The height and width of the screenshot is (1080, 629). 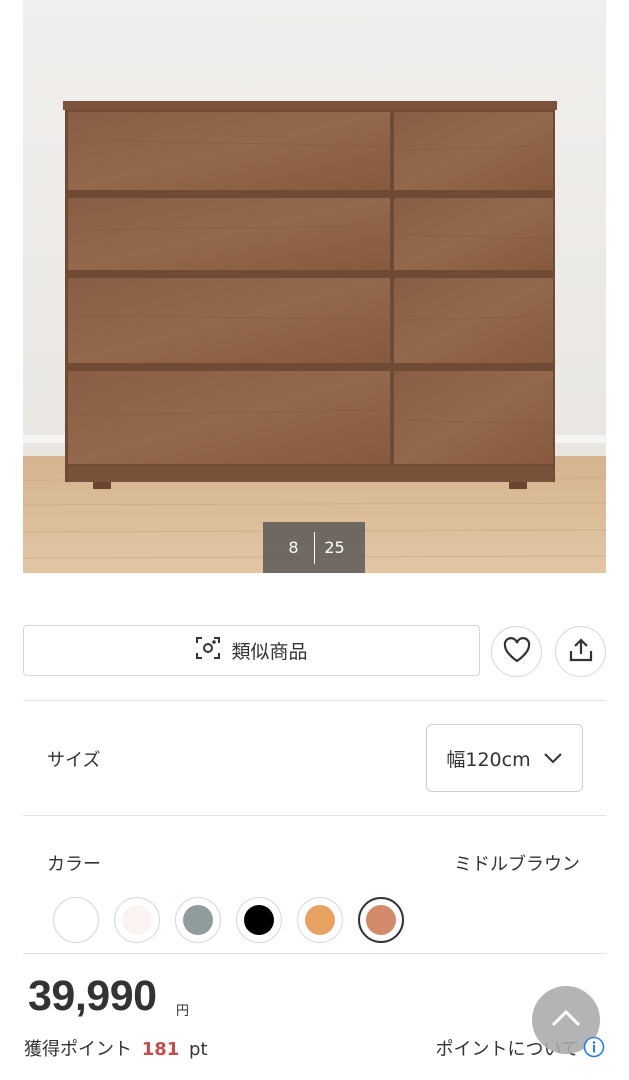 What do you see at coordinates (566, 1020) in the screenshot?
I see `chevron-up-icon` at bounding box center [566, 1020].